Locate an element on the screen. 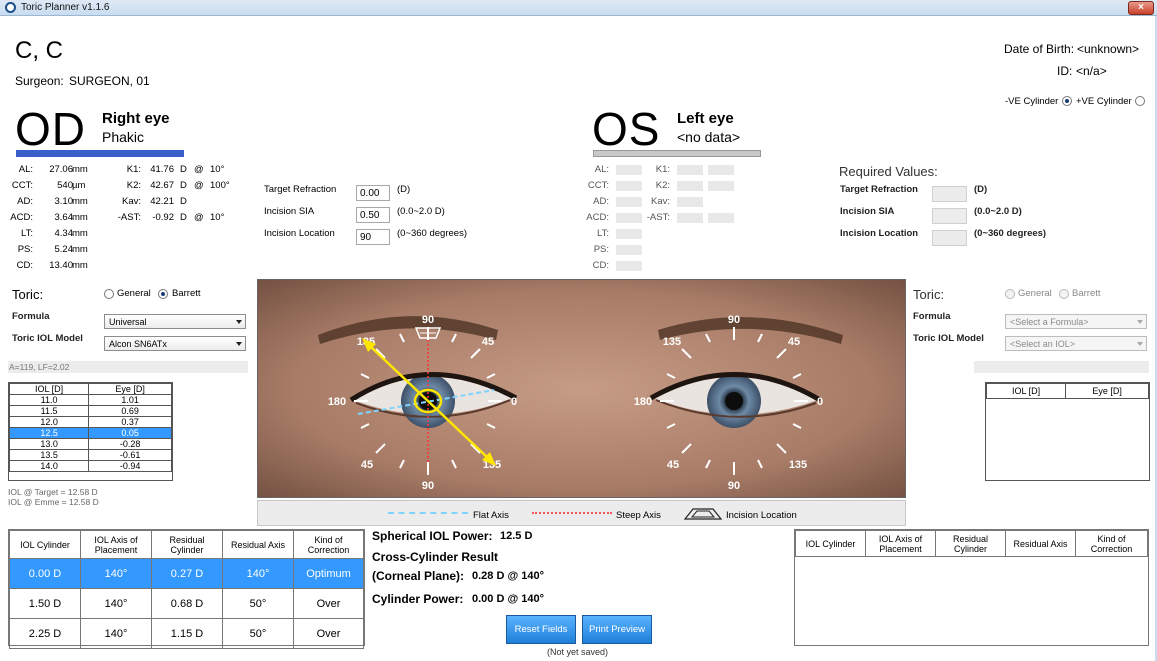 This screenshot has width=1157, height=661. od-meas-row: CD: 13.40 mm is located at coordinates (50, 268).